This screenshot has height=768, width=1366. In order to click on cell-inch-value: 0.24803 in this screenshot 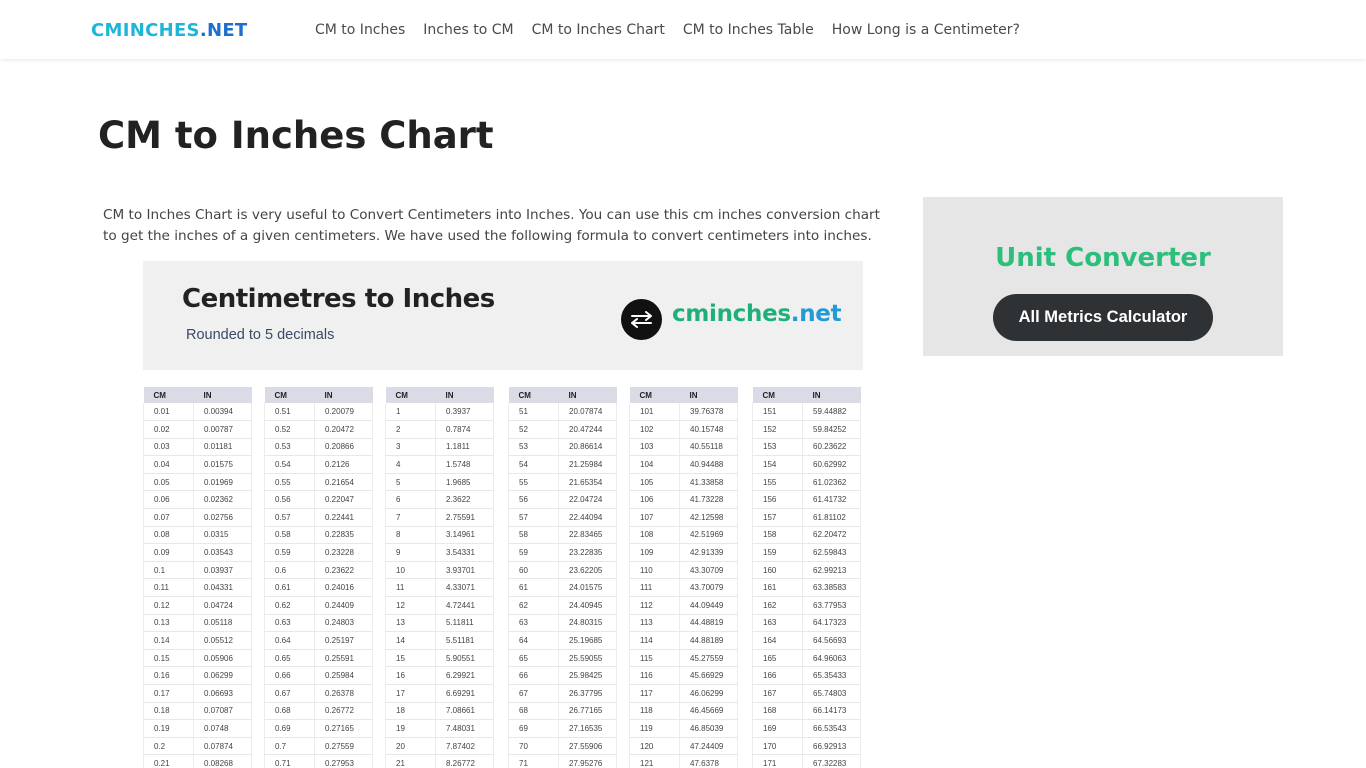, I will do `click(343, 623)`.